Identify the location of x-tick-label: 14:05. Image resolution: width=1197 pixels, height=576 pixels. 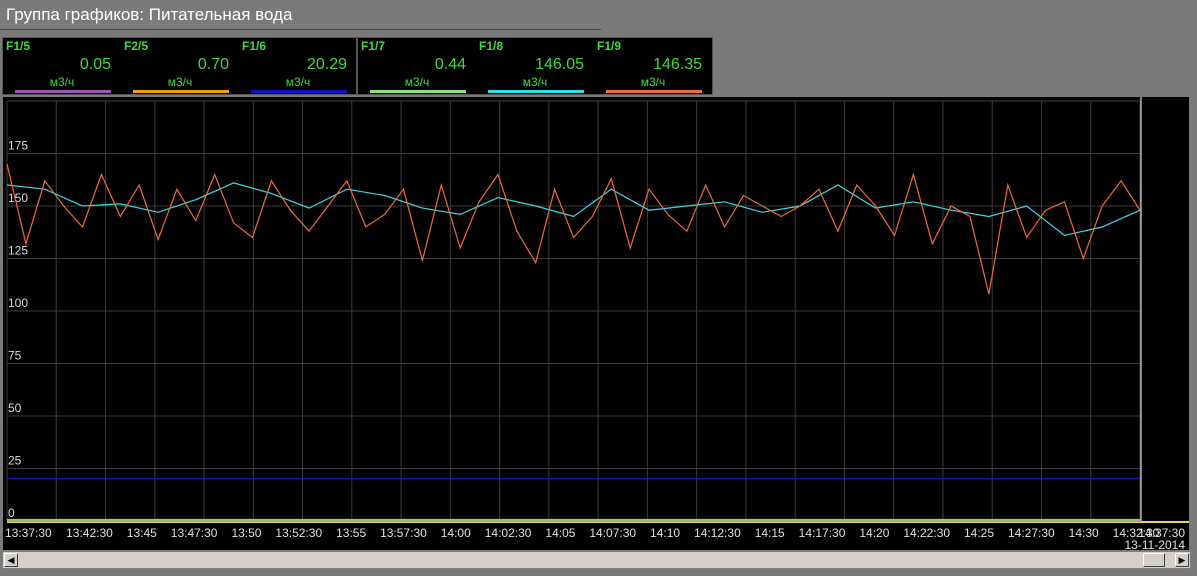
(560, 533).